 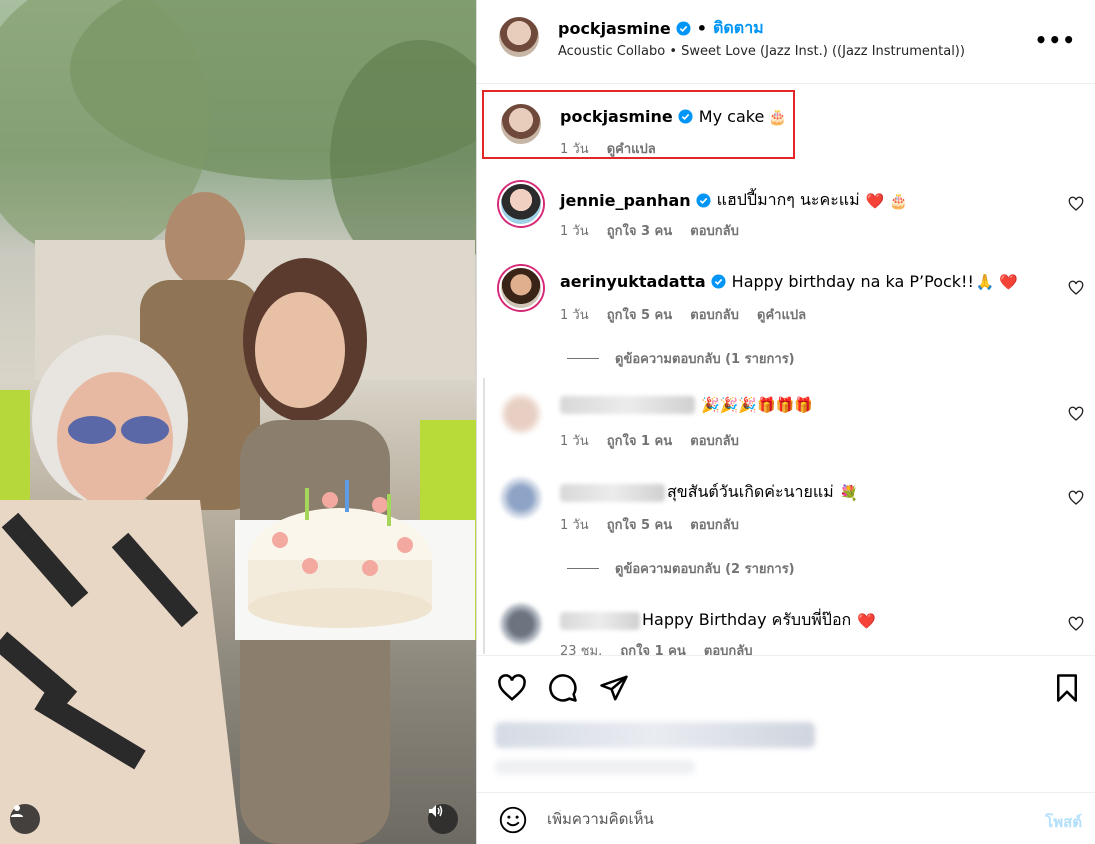 What do you see at coordinates (852, 281) in the screenshot?
I see `comment-text: Happy birthday na ka P’Pock!!` at bounding box center [852, 281].